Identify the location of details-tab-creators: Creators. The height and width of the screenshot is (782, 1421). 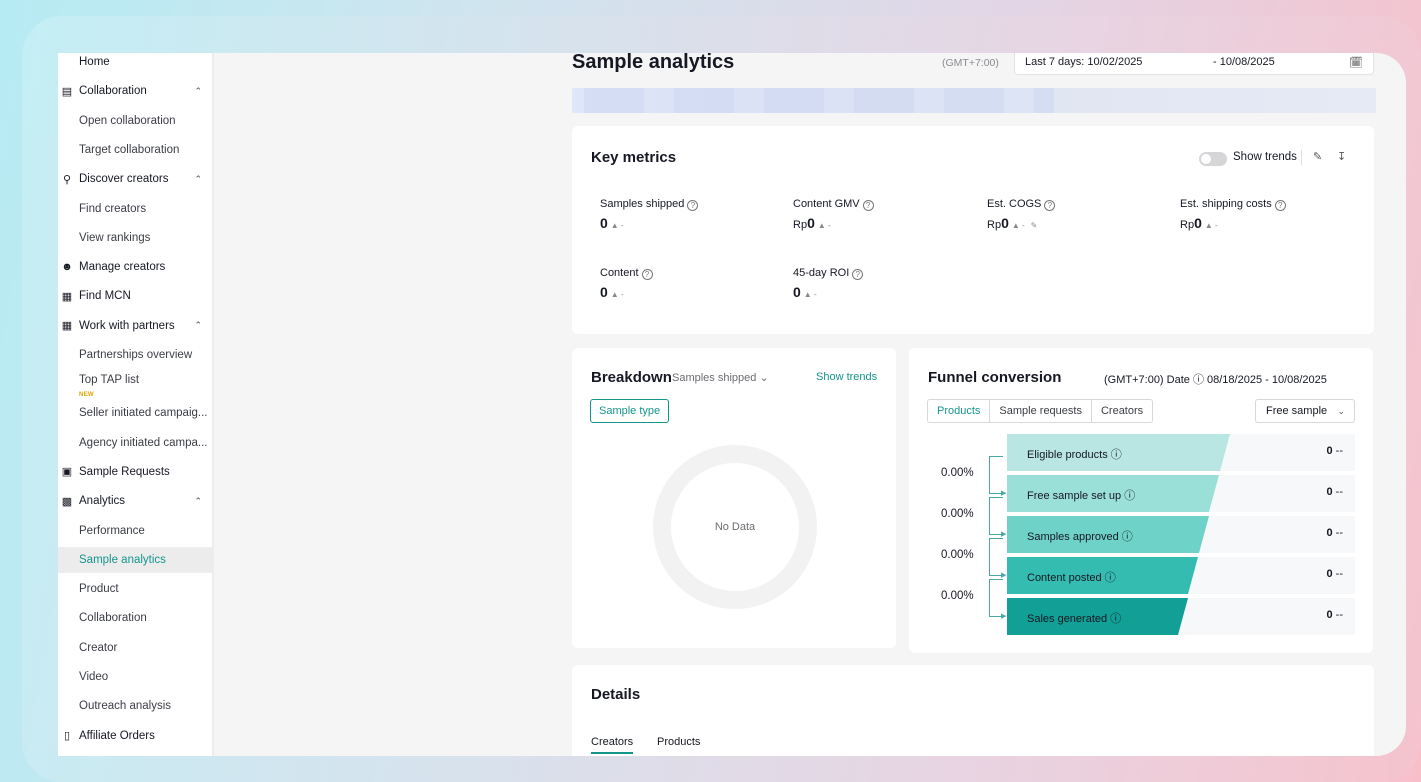
(612, 745).